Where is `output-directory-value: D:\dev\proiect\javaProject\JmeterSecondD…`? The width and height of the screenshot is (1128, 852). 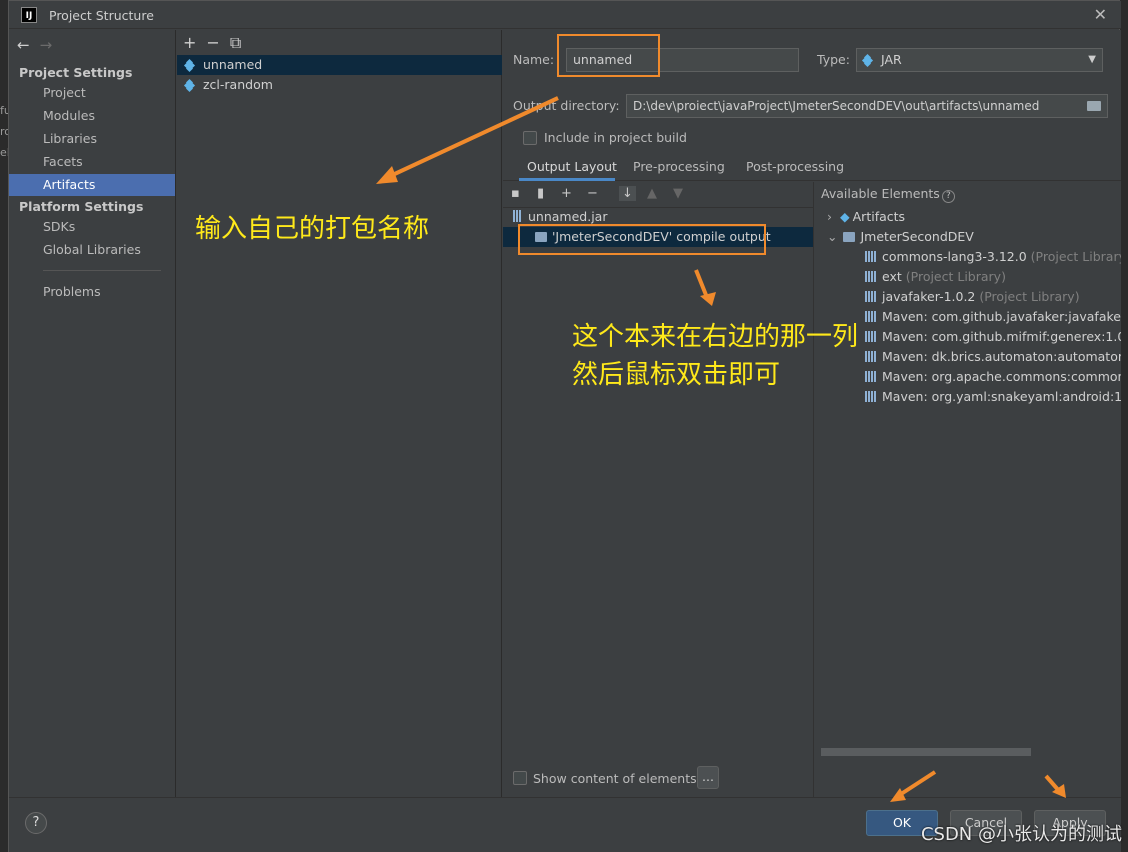
output-directory-value: D:\dev\proiect\javaProject\JmeterSecondD… is located at coordinates (836, 106).